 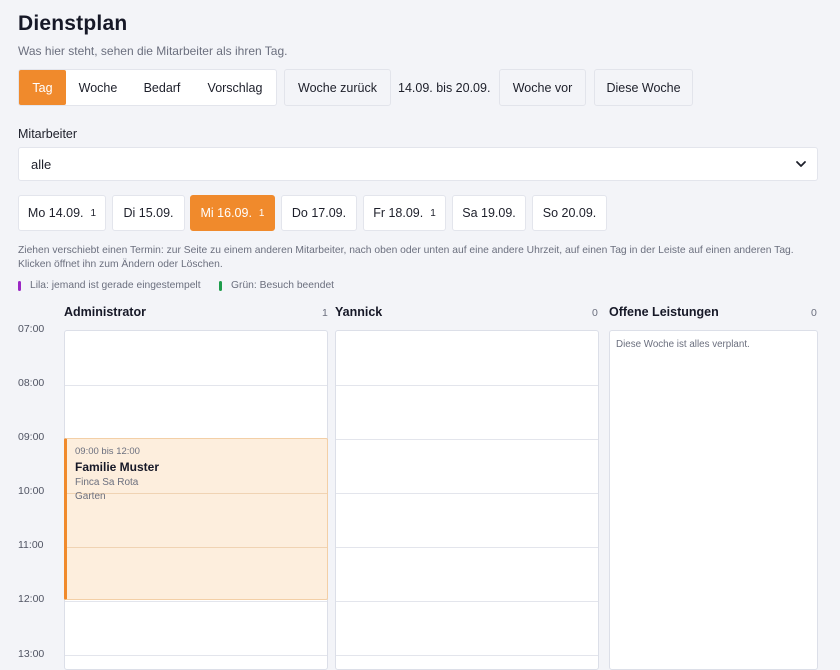 What do you see at coordinates (107, 482) in the screenshot?
I see `appointment-location: Finca Sa Rota` at bounding box center [107, 482].